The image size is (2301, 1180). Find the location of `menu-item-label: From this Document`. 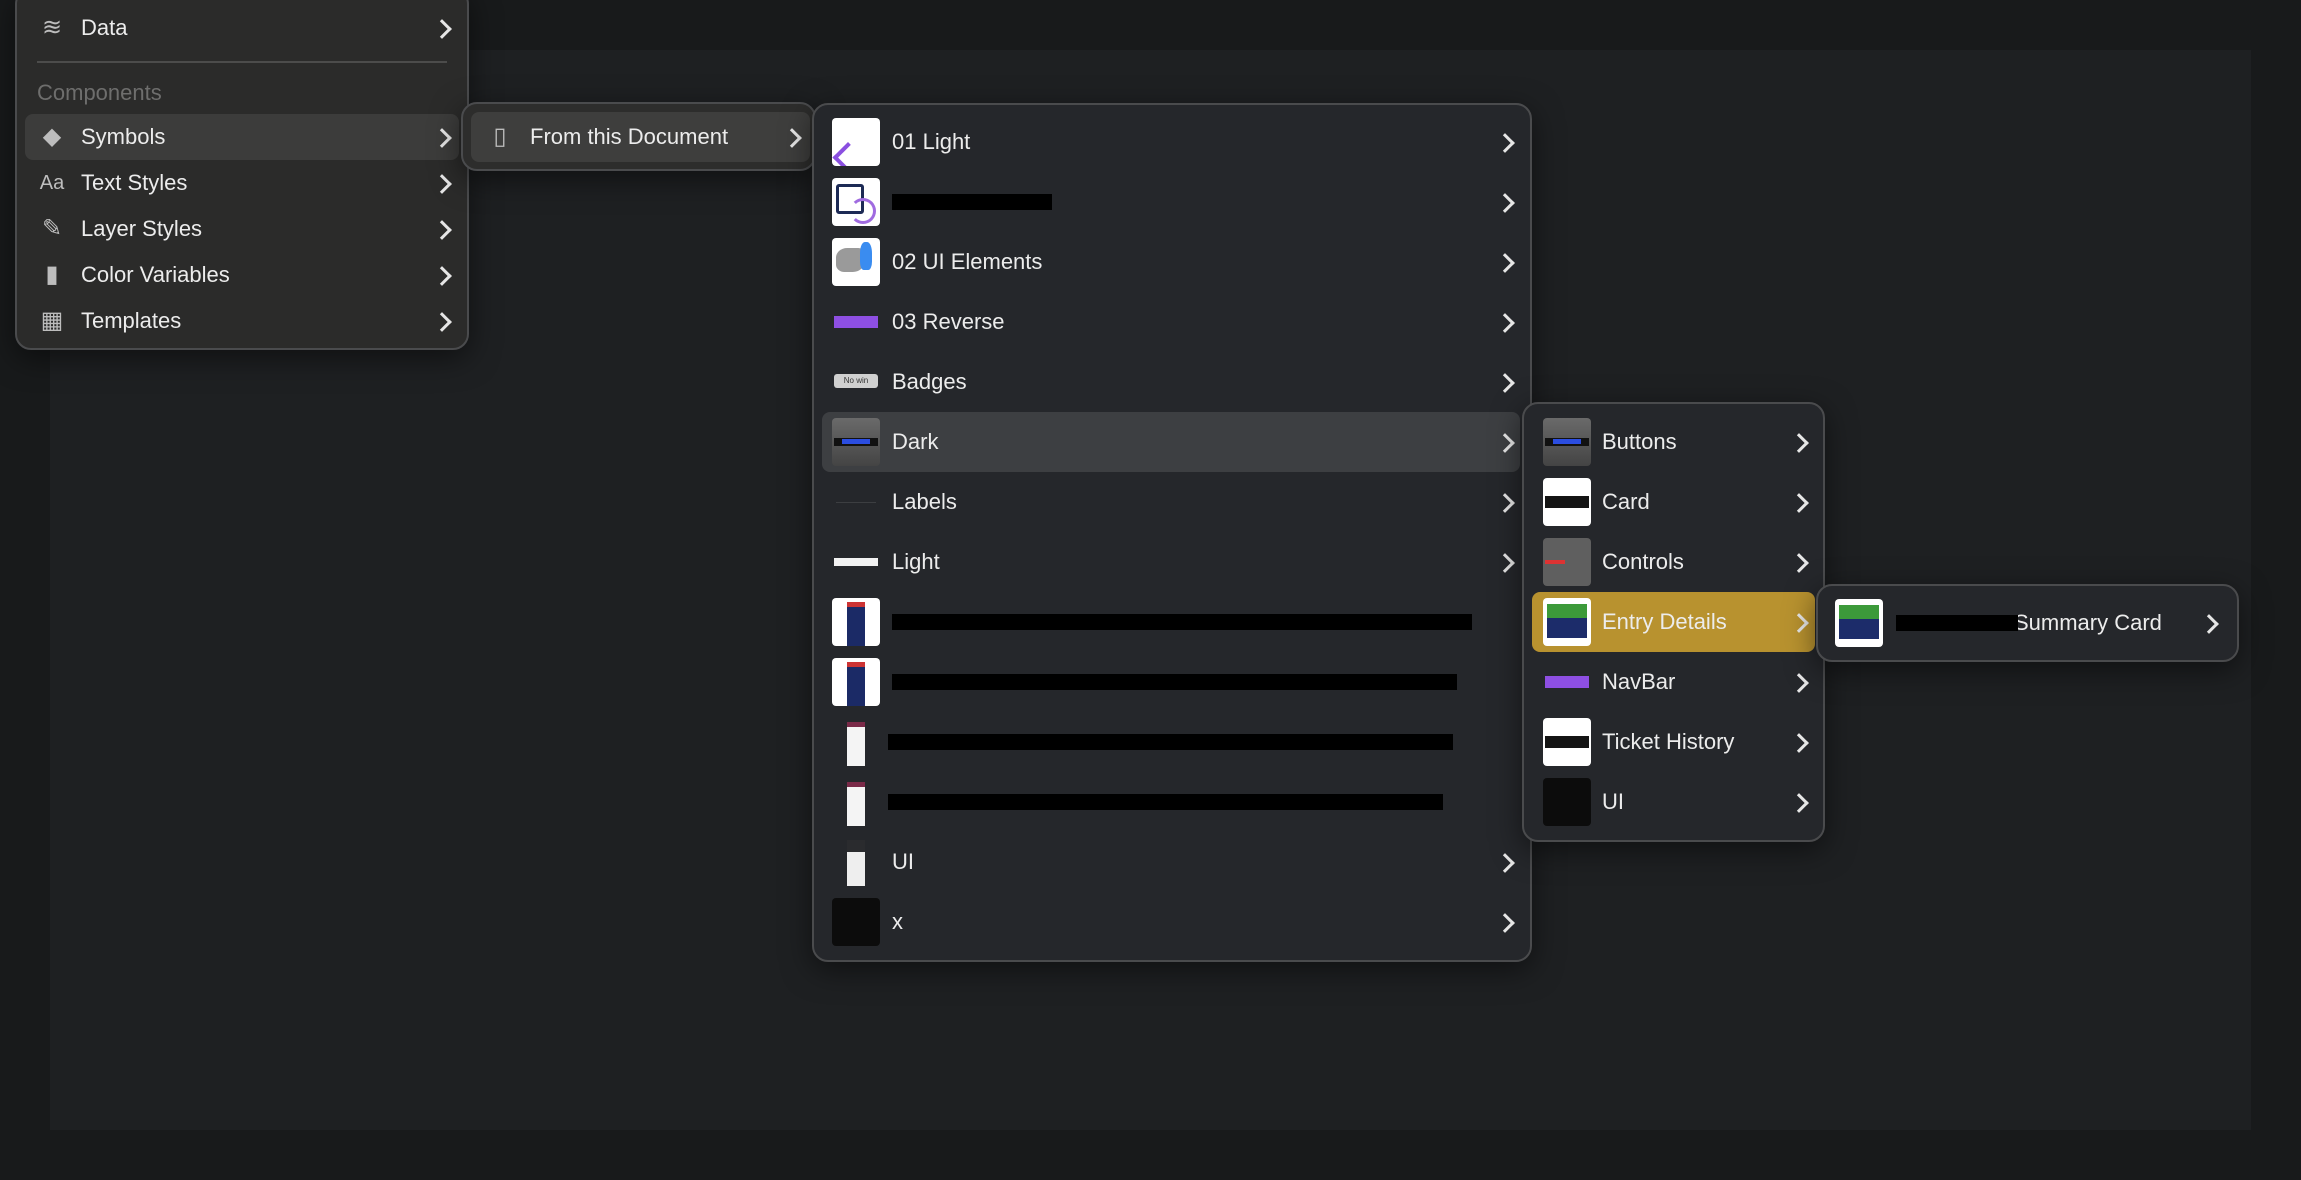

menu-item-label: From this Document is located at coordinates (629, 136).